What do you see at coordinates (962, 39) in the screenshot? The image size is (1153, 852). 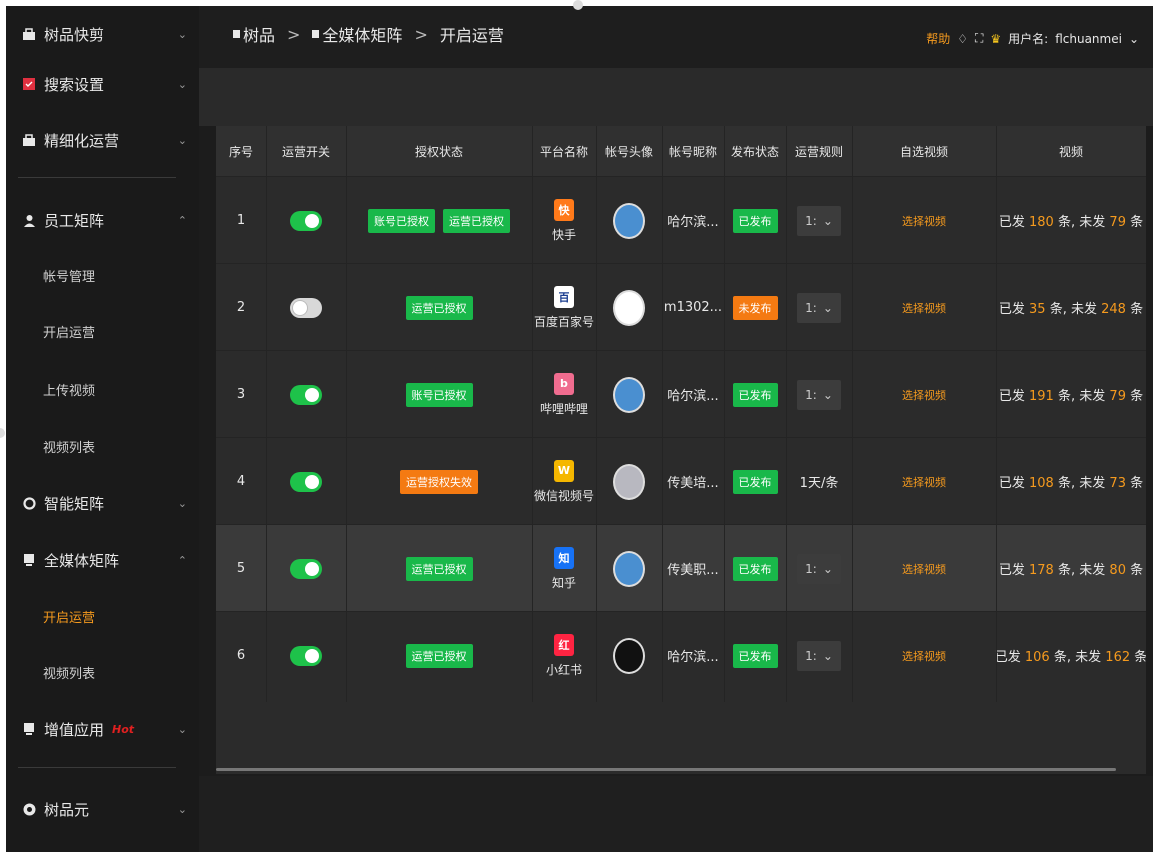 I see `bell-icon: ♢` at bounding box center [962, 39].